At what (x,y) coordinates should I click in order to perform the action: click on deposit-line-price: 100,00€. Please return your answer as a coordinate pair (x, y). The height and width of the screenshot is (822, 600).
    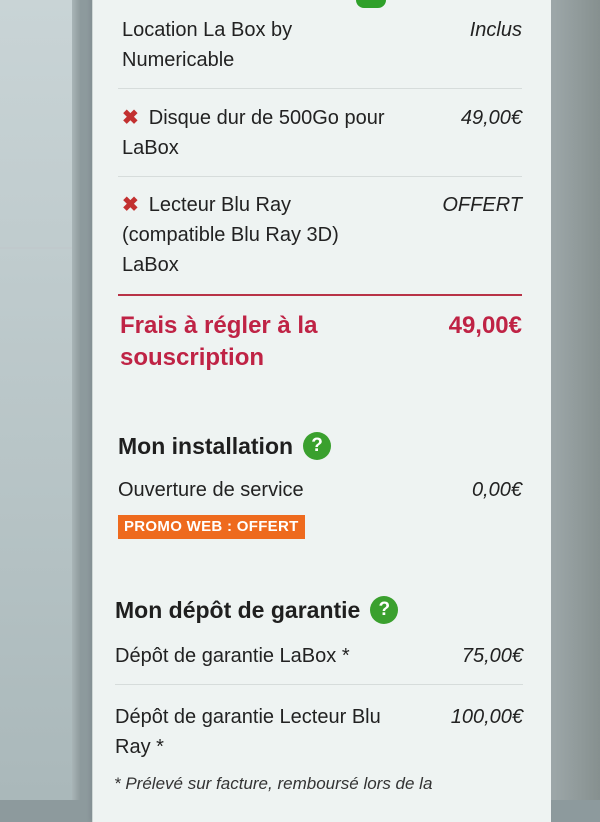
    Looking at the image, I should click on (486, 717).